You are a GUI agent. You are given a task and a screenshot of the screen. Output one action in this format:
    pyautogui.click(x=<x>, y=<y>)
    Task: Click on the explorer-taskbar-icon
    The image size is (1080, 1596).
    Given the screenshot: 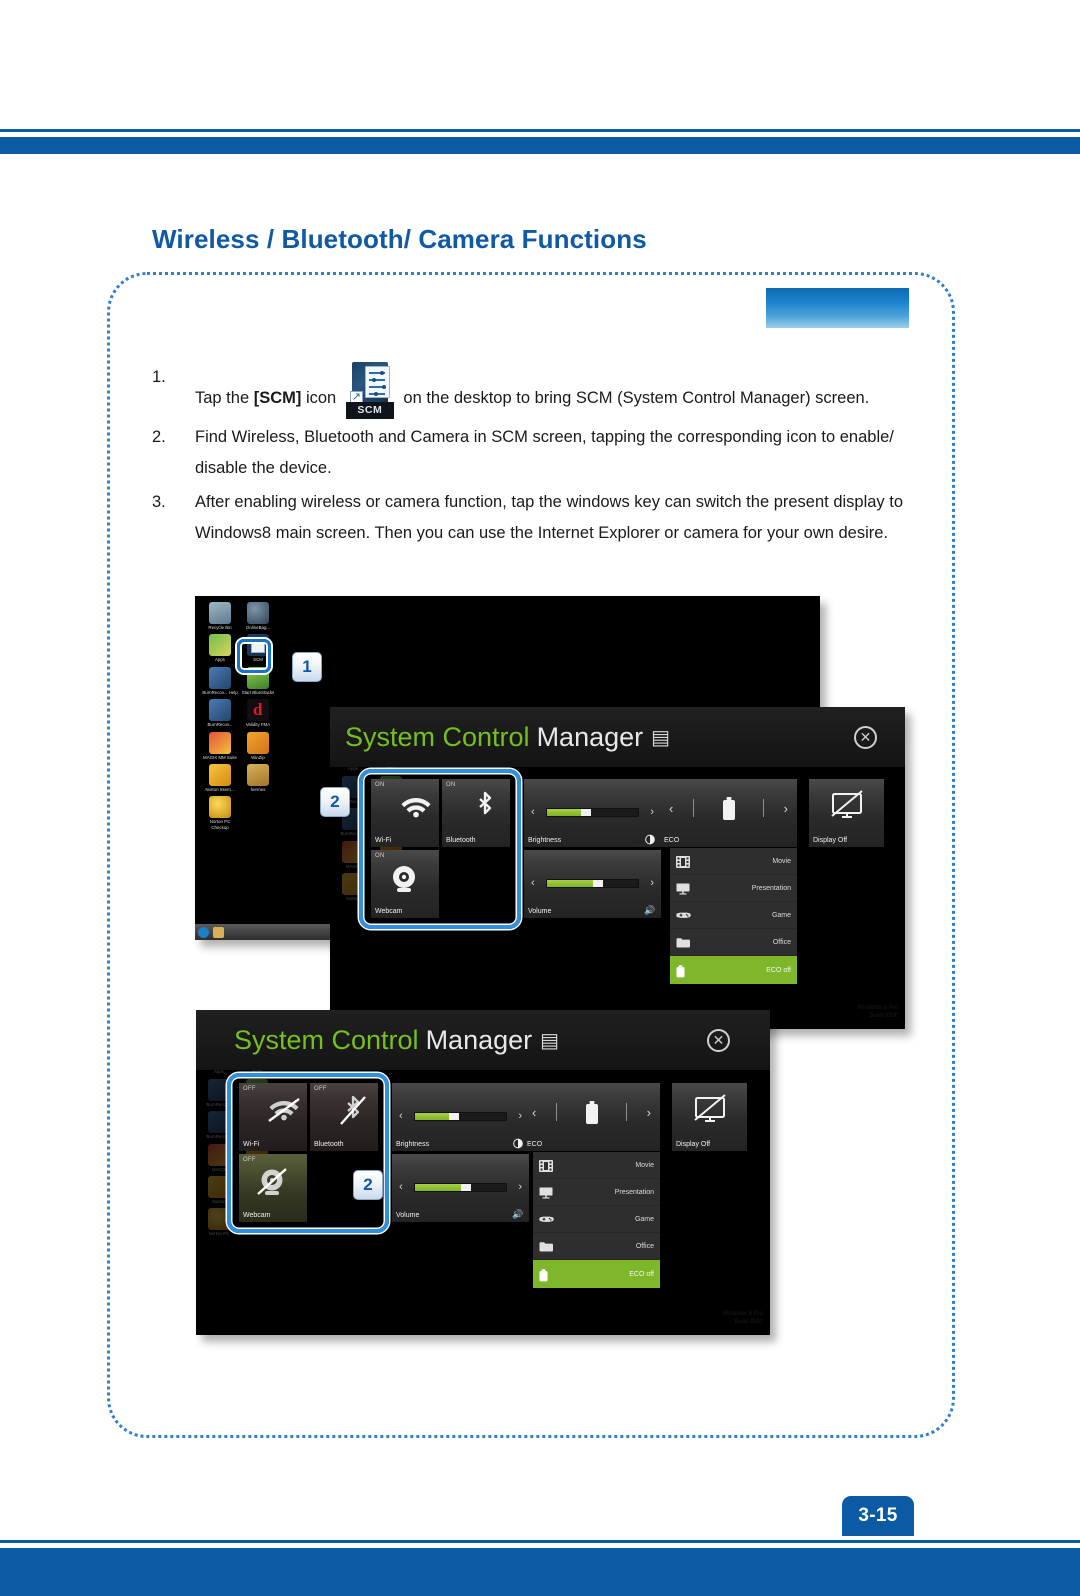 What is the action you would take?
    pyautogui.click(x=218, y=932)
    